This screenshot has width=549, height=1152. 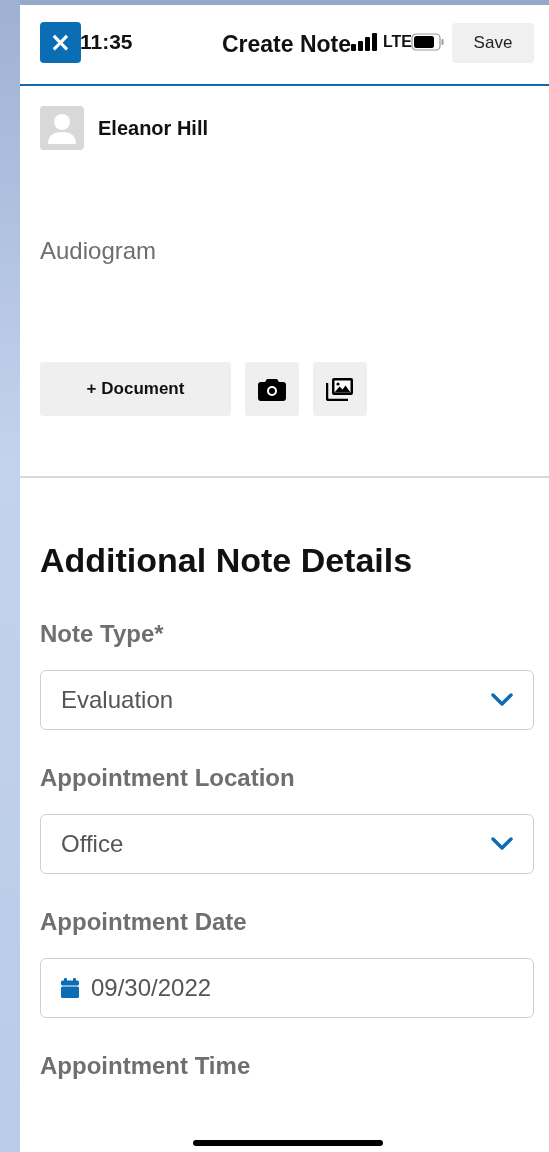 I want to click on clock-time: 11:35, so click(x=106, y=42).